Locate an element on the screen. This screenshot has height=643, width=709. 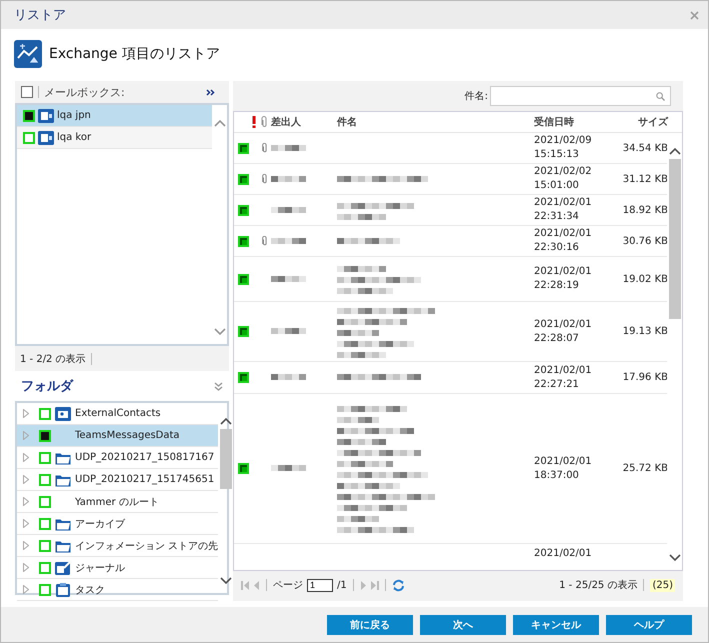
column-header: 差出人 is located at coordinates (304, 122).